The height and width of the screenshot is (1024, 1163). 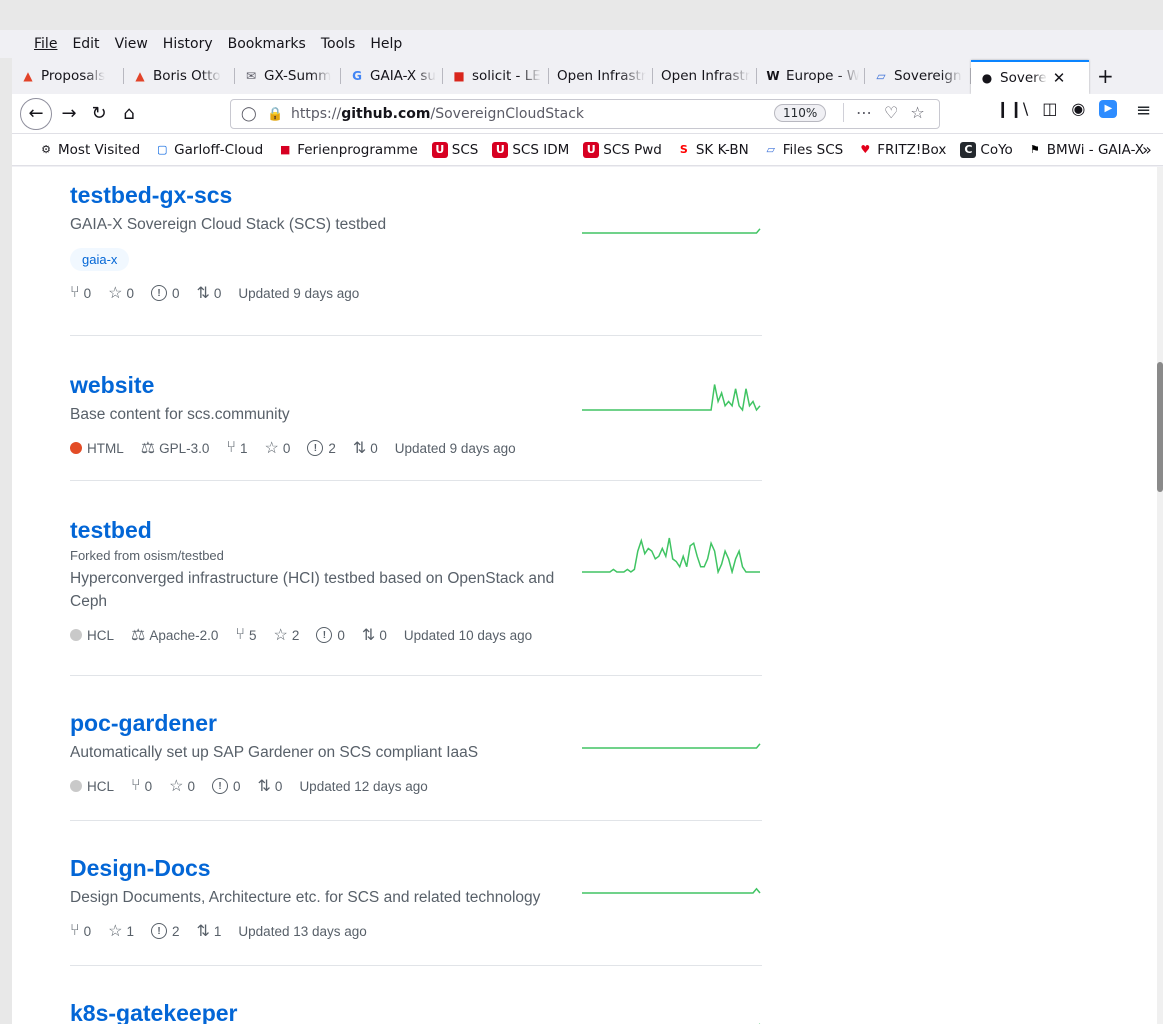 What do you see at coordinates (1085, 150) in the screenshot?
I see `bookmark-item: ⚑ BMWi - GAIA-X` at bounding box center [1085, 150].